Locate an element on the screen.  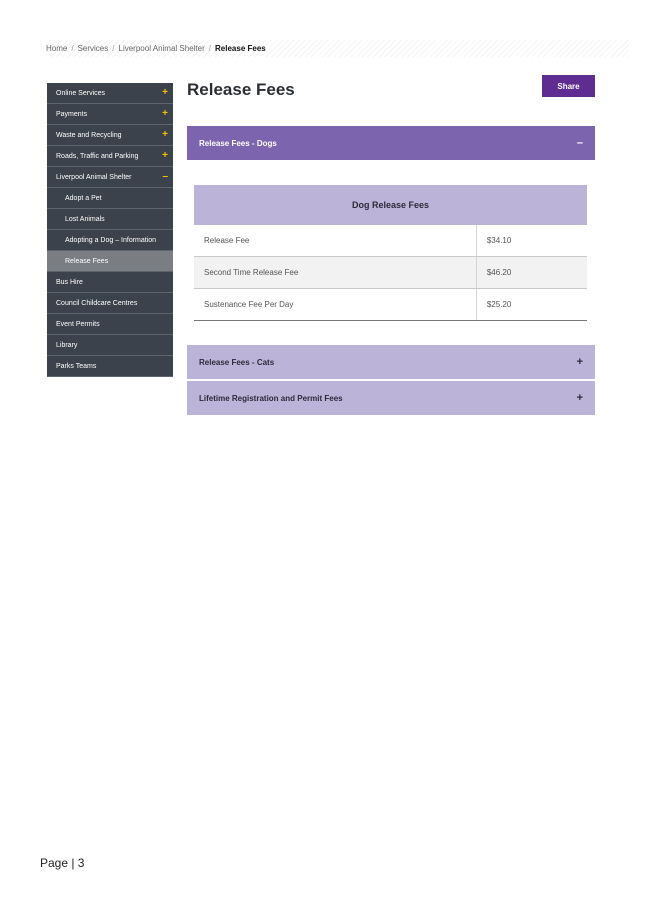
breadcrumb-current: Release Fees is located at coordinates (240, 48).